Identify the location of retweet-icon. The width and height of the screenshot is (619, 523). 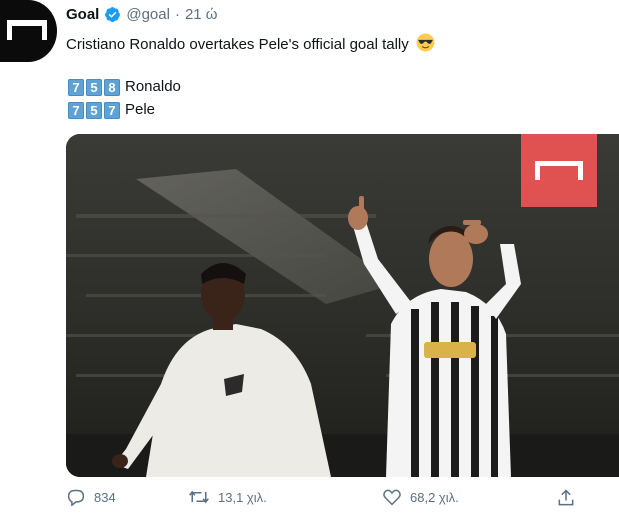
(199, 497).